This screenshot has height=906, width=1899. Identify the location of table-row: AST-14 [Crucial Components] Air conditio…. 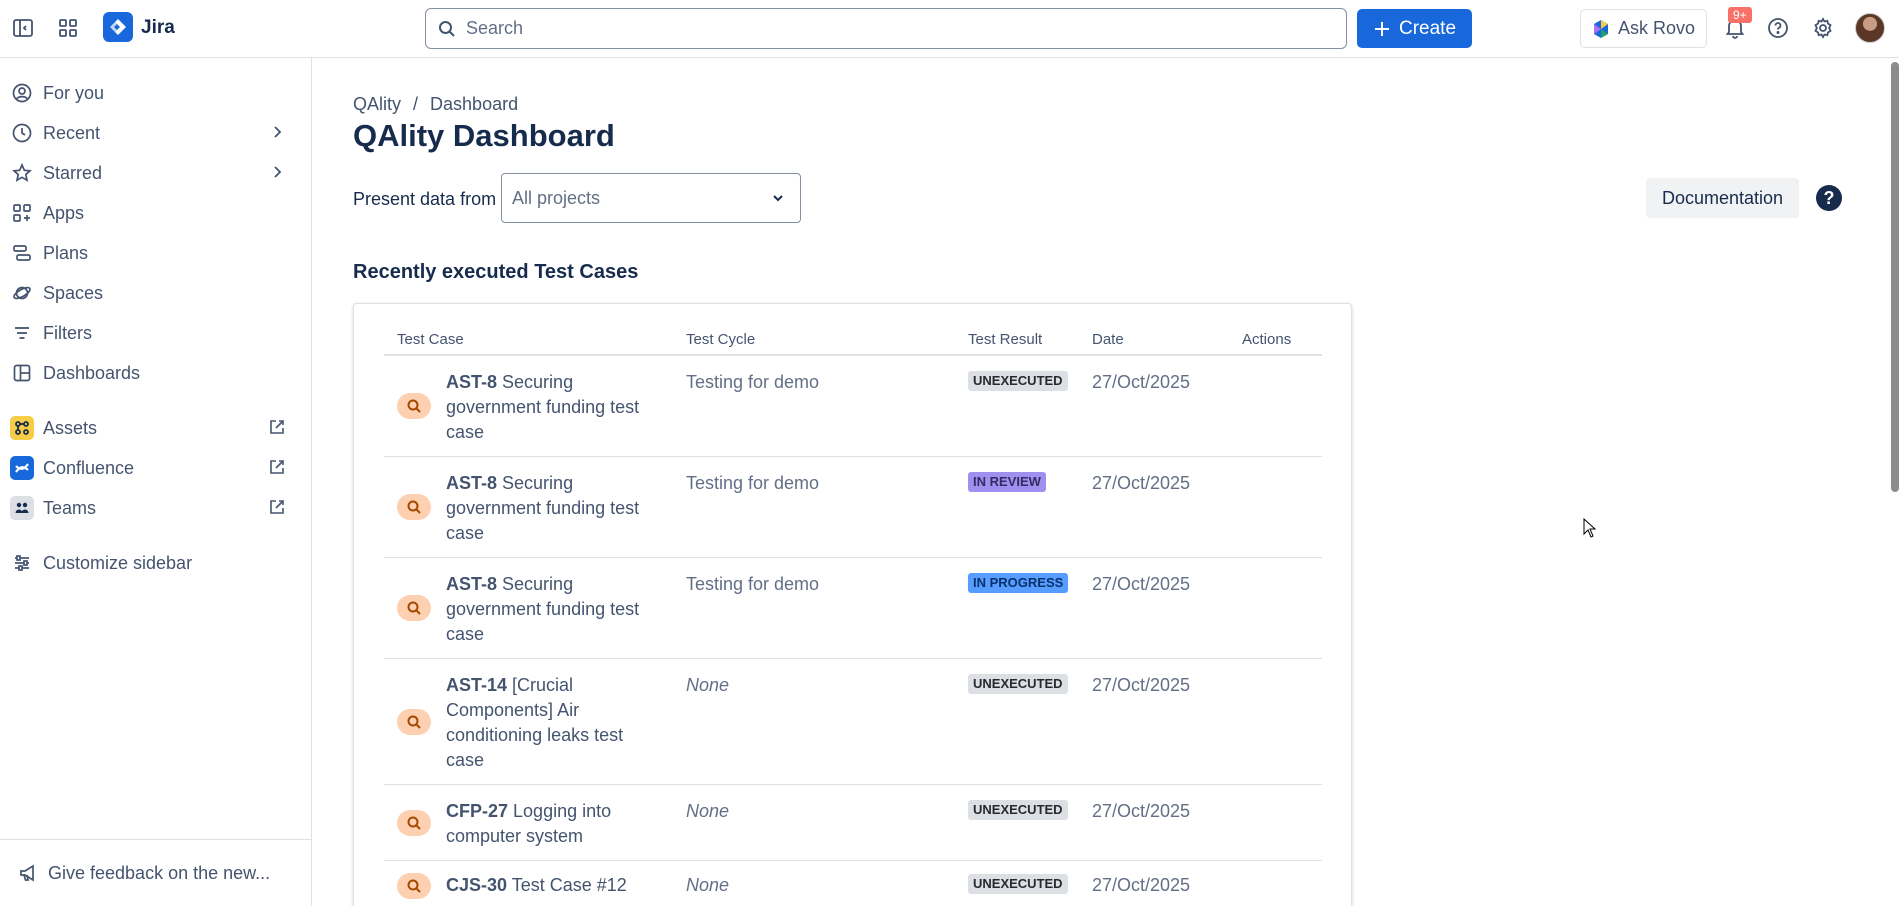
(853, 722).